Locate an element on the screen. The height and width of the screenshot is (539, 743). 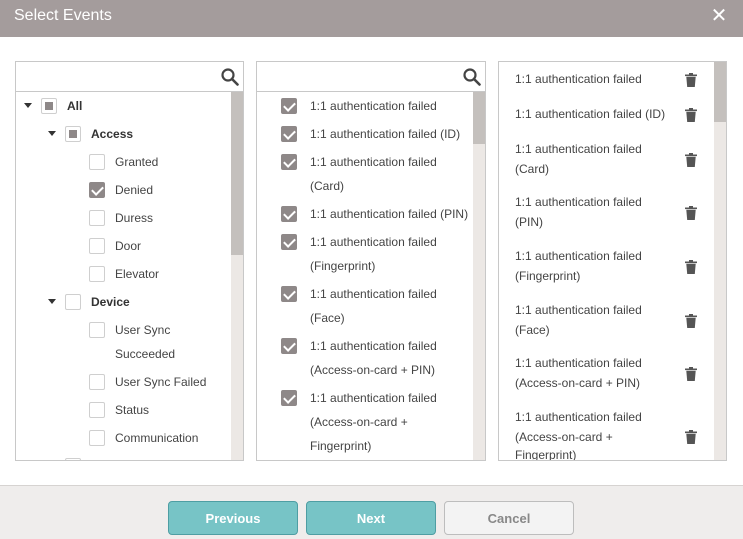
selected-scrollbar-thumb is located at coordinates (720, 92).